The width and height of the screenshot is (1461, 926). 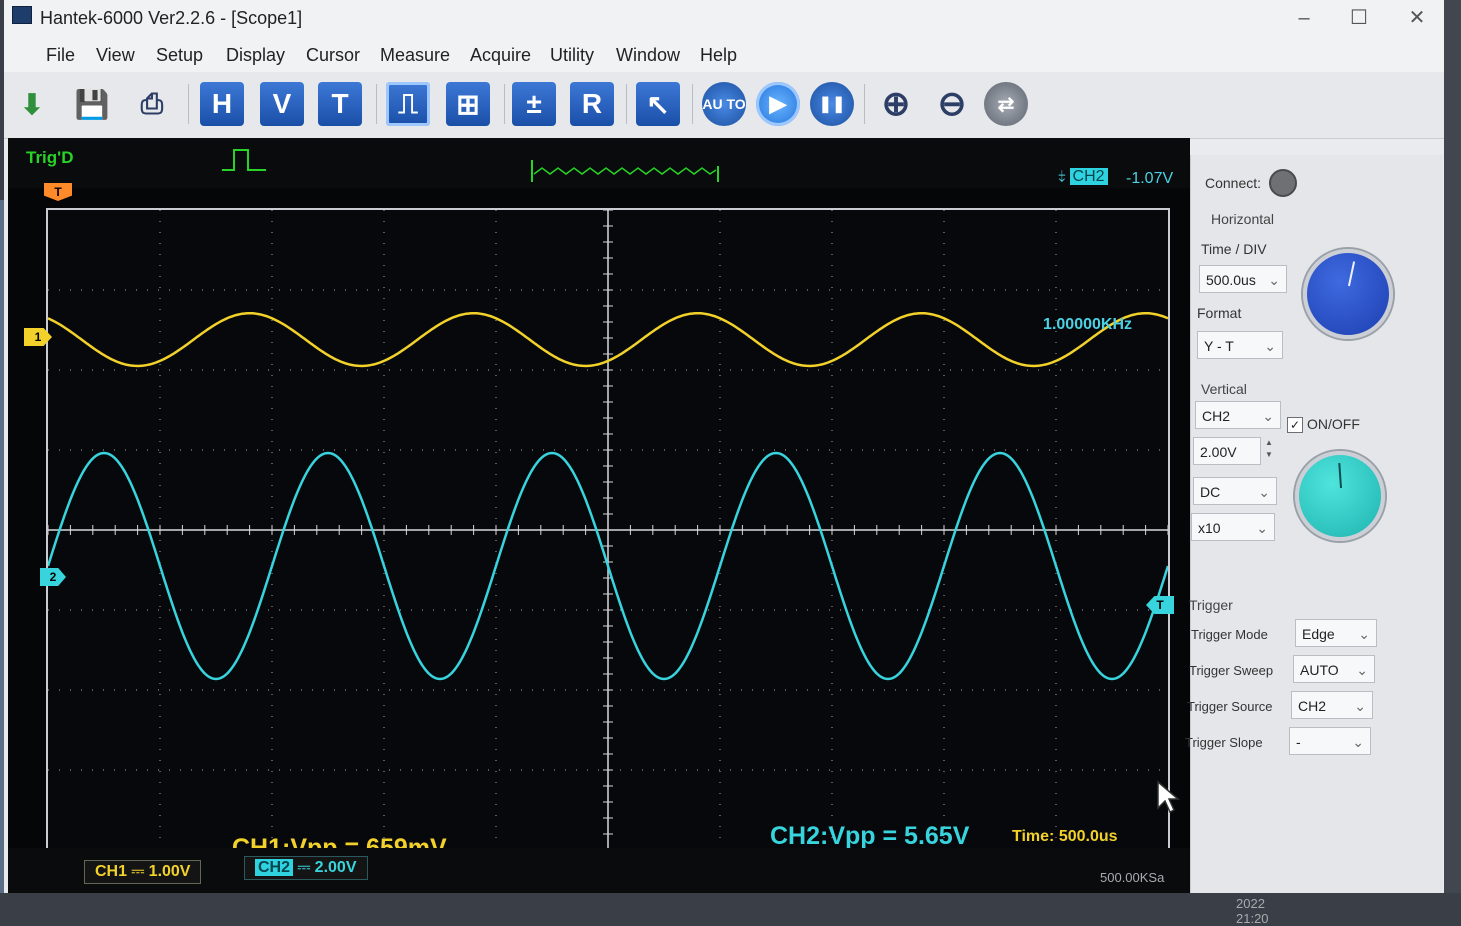 What do you see at coordinates (1318, 634) in the screenshot?
I see `trigger-mode-value: Edge` at bounding box center [1318, 634].